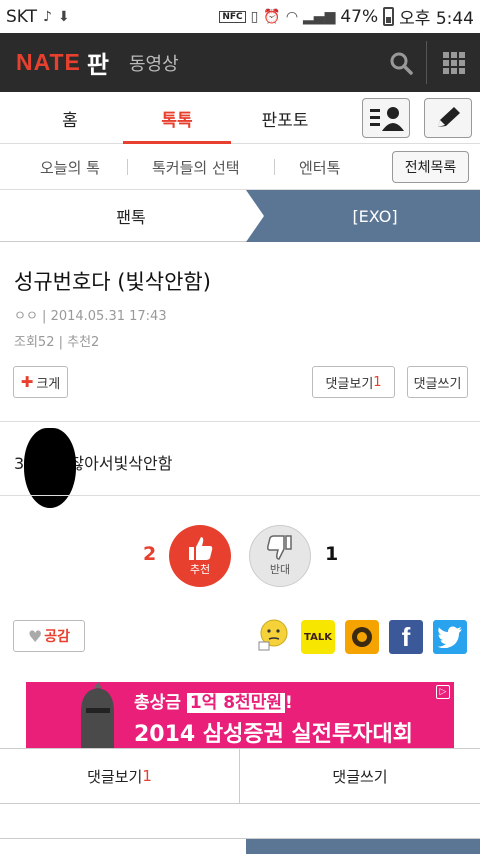  I want to click on main-tabs: 홈 톡톡 판포토, so click(240, 118).